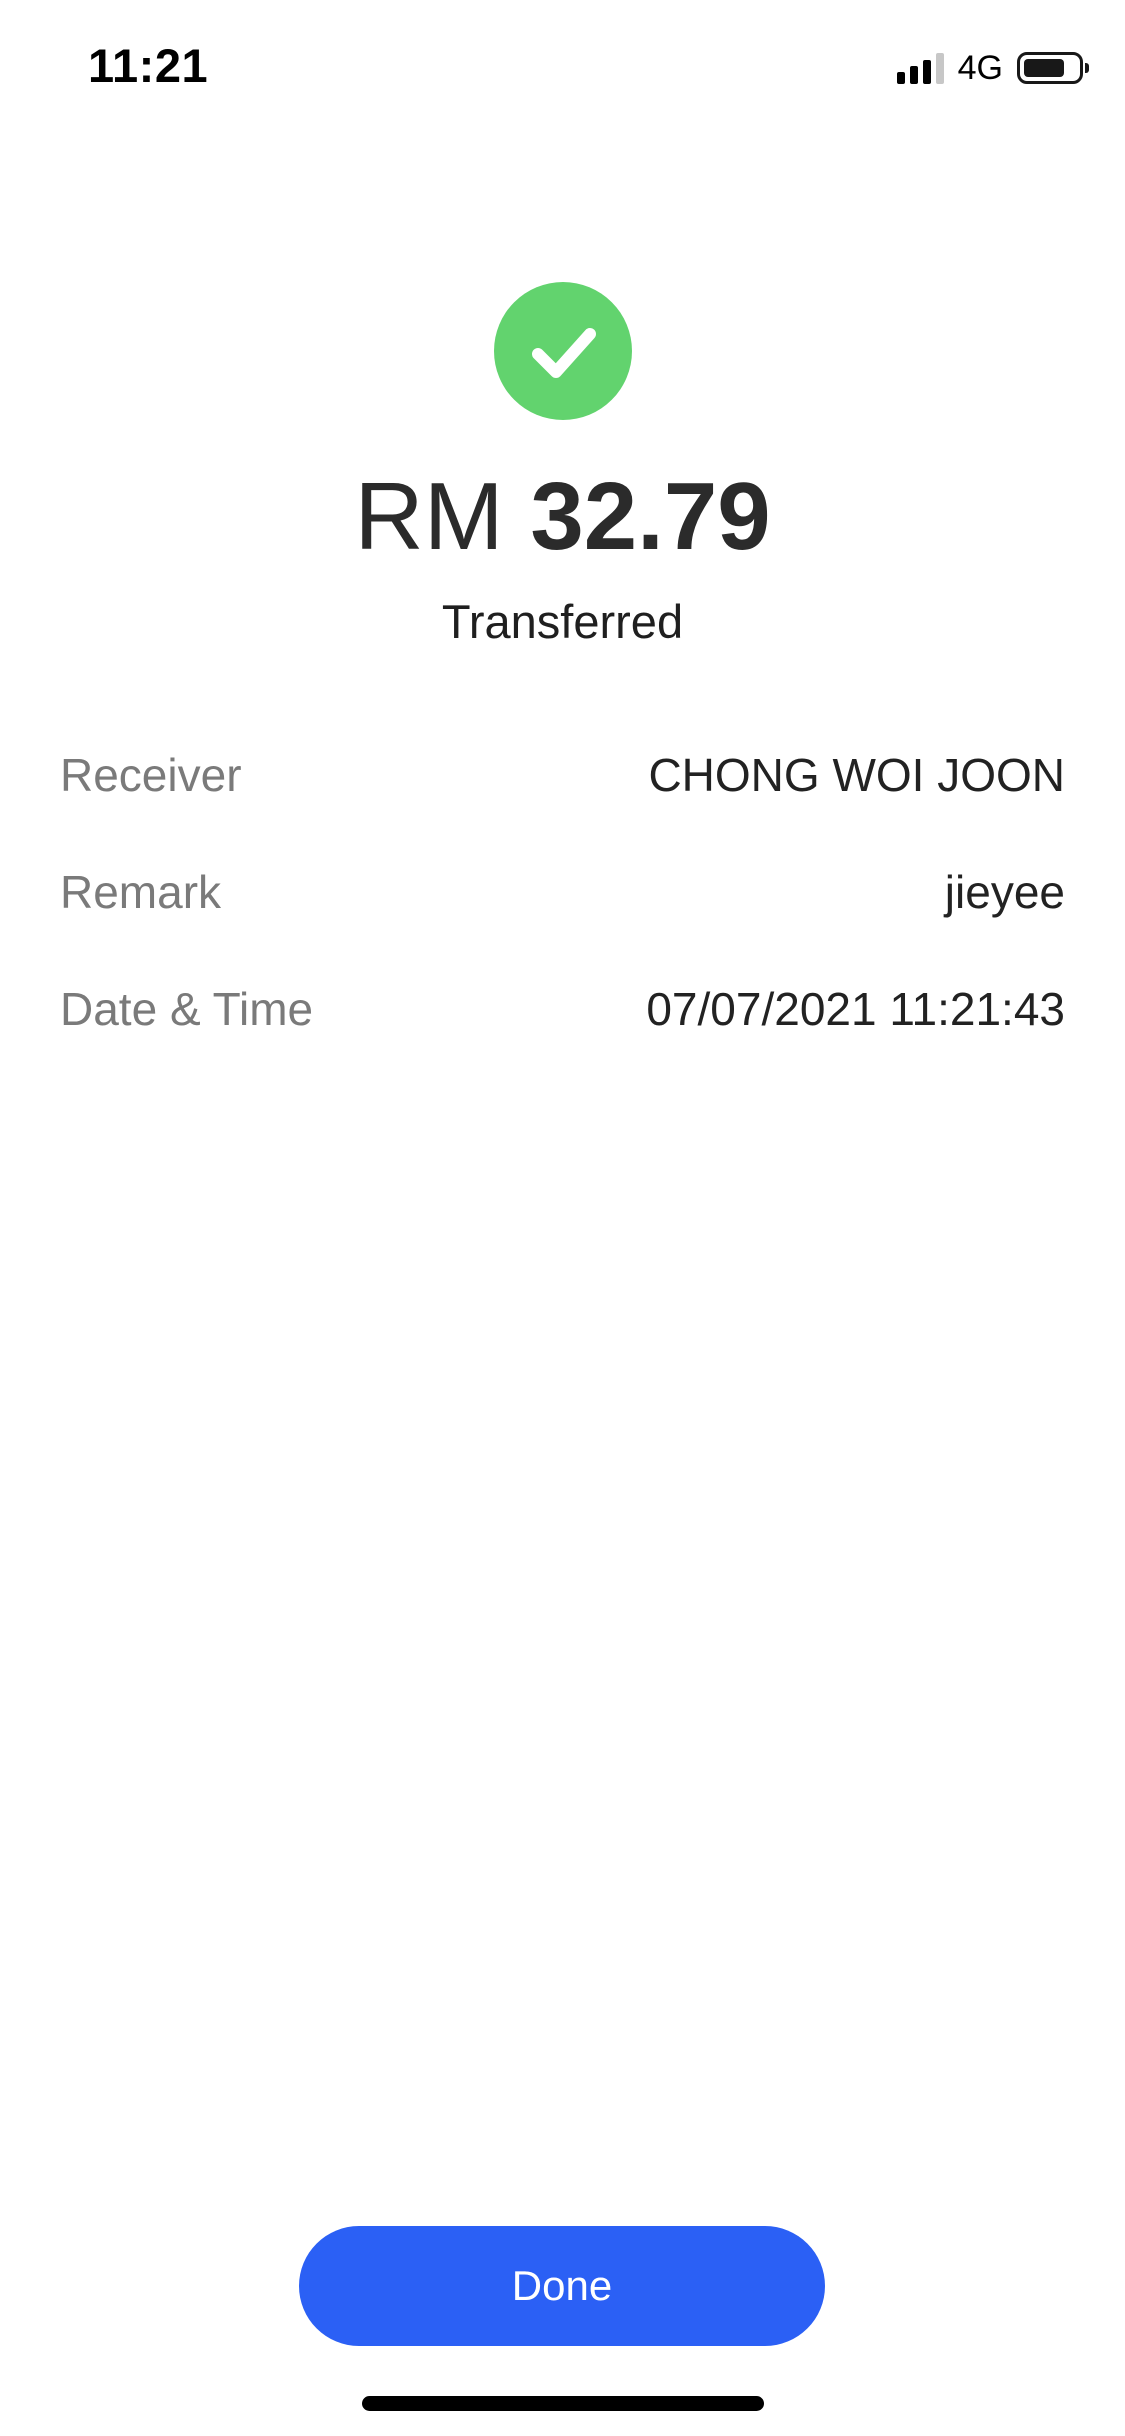 This screenshot has height=2436, width=1125. I want to click on datetime-value: 07/07/2021 11:21:43, so click(855, 1008).